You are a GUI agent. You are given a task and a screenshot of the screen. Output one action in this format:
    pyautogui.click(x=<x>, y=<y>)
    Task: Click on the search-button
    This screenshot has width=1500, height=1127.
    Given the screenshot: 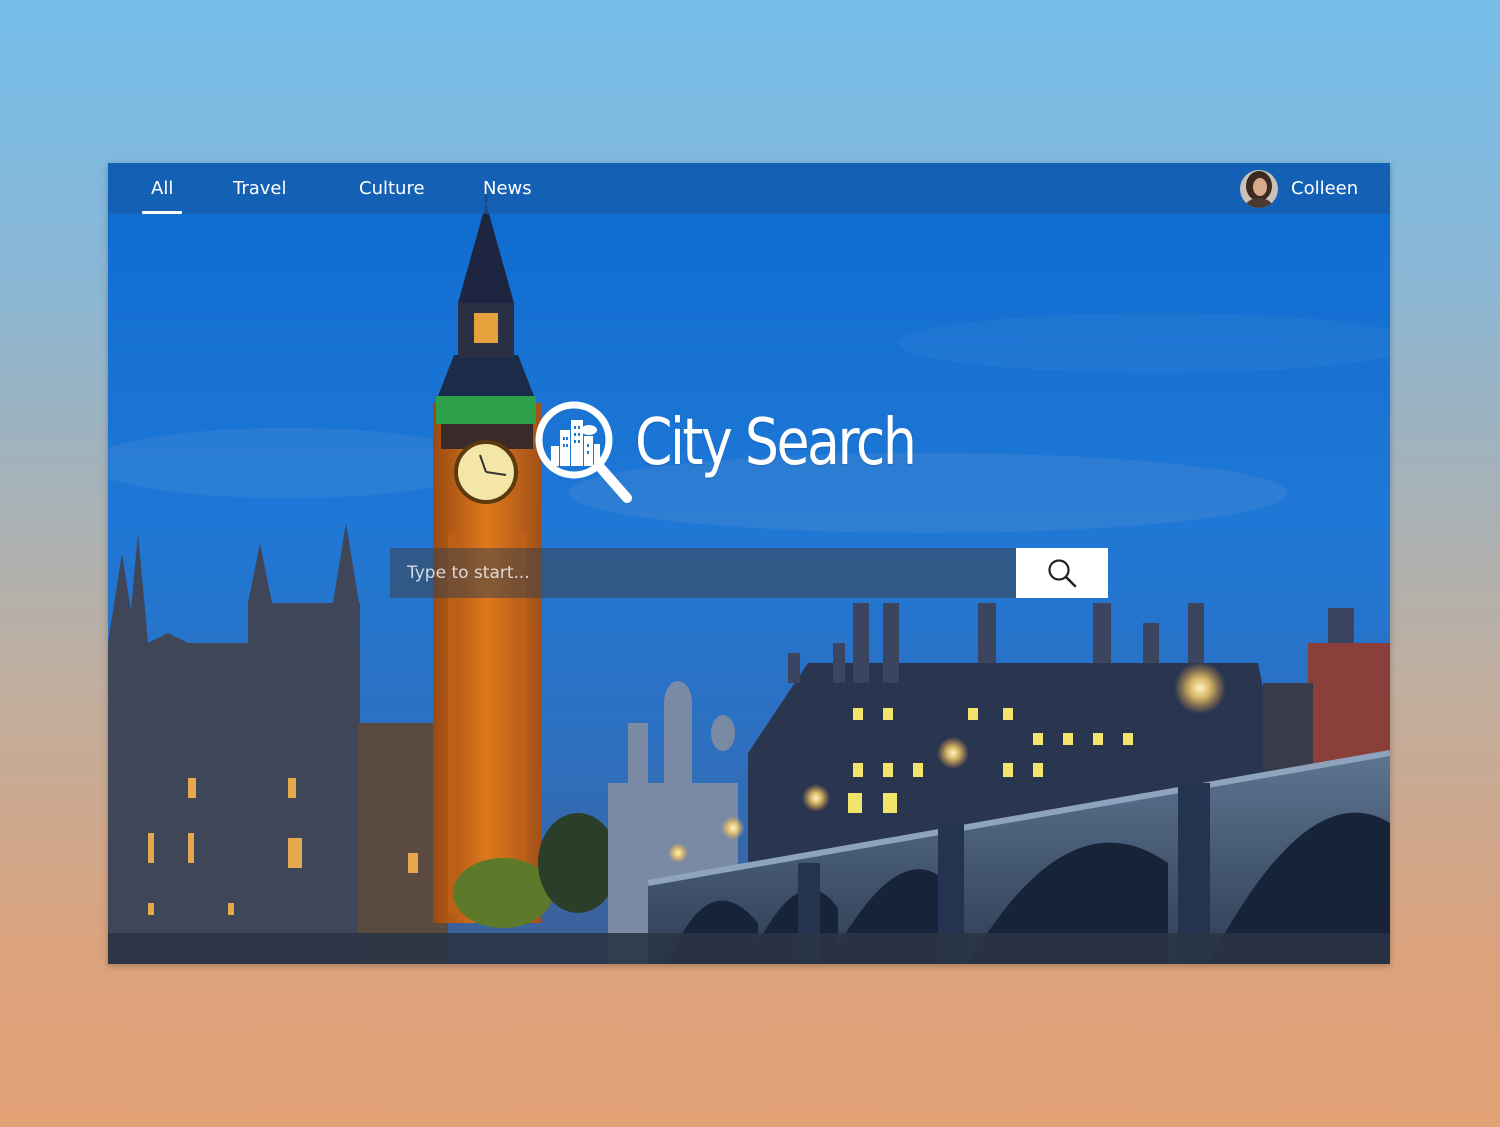 What is the action you would take?
    pyautogui.click(x=1062, y=573)
    